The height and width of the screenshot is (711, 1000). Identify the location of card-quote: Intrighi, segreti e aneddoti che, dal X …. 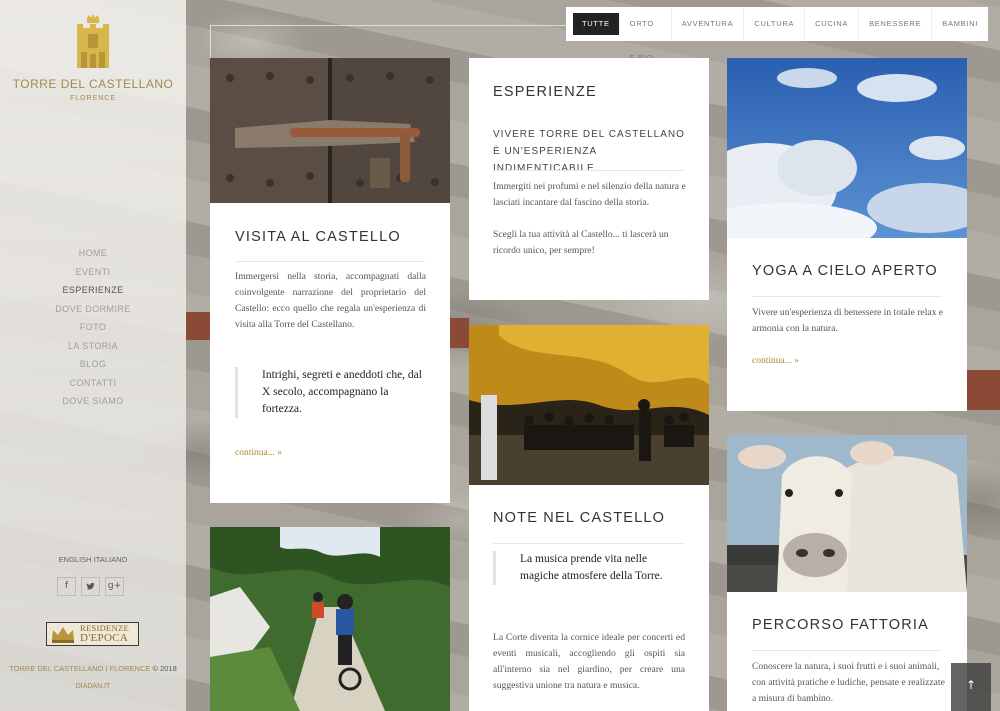
(330, 392).